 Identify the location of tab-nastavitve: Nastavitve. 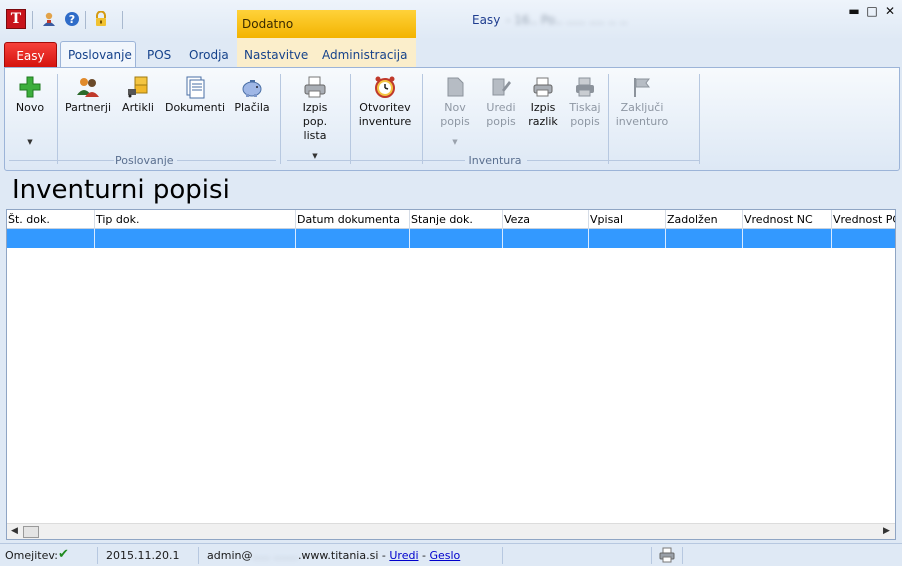
(276, 55).